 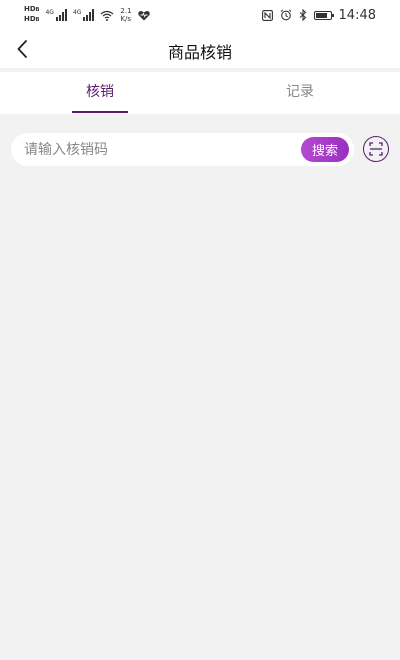 What do you see at coordinates (77, 12) in the screenshot?
I see `network-type-2: 4G` at bounding box center [77, 12].